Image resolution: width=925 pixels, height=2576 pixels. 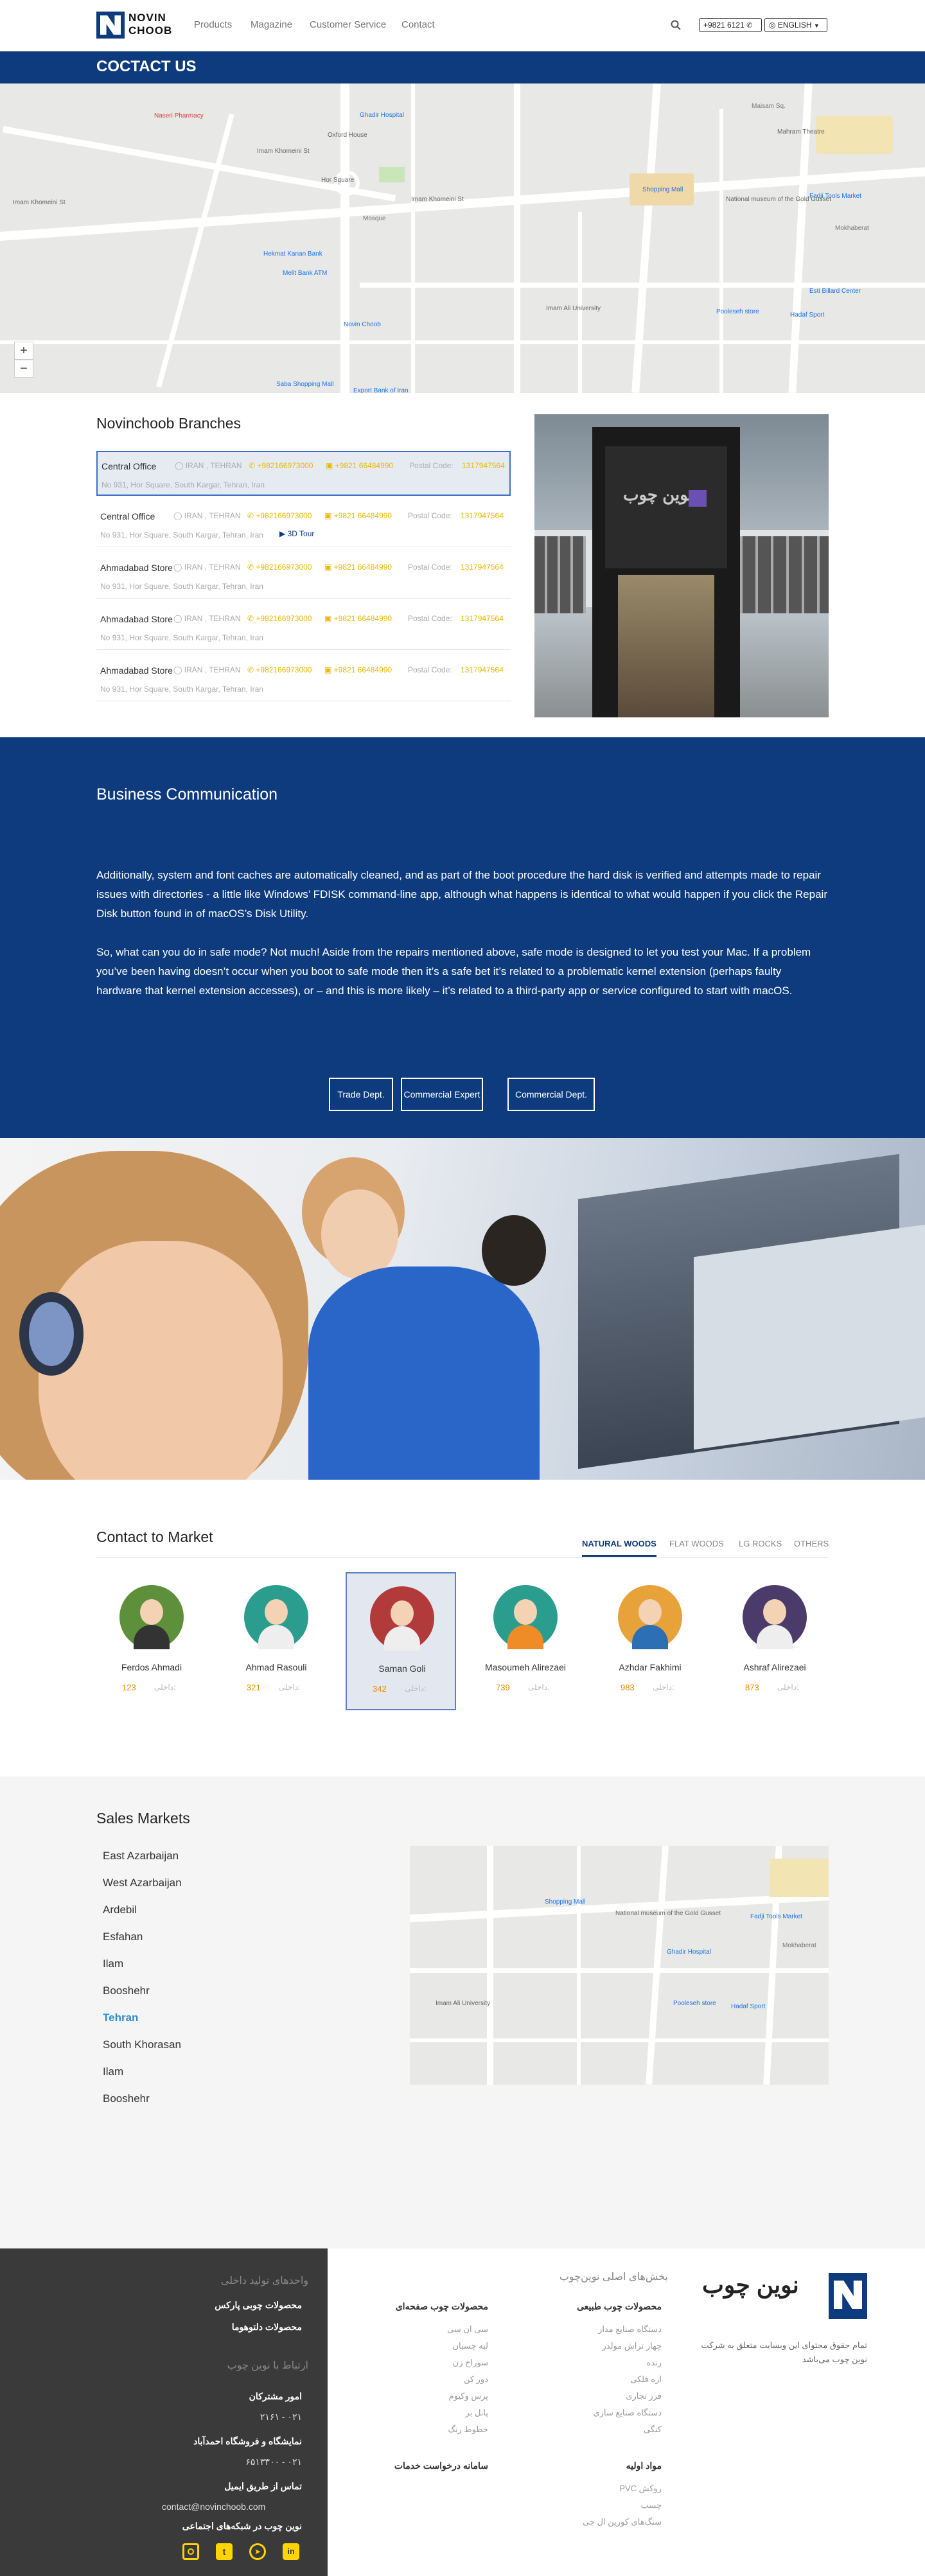 I want to click on col4-link: سامانه درخواست خدمات, so click(x=408, y=2465).